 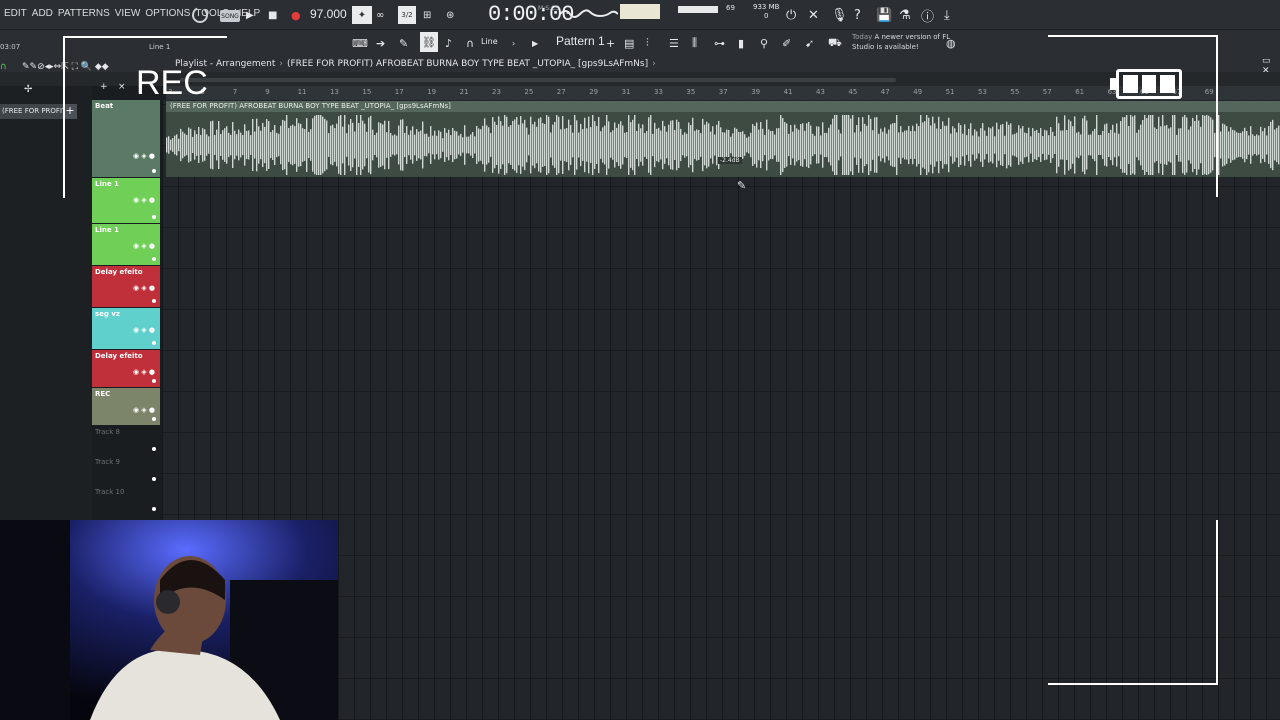 What do you see at coordinates (464, 92) in the screenshot?
I see `ruler-tick-label: 21` at bounding box center [464, 92].